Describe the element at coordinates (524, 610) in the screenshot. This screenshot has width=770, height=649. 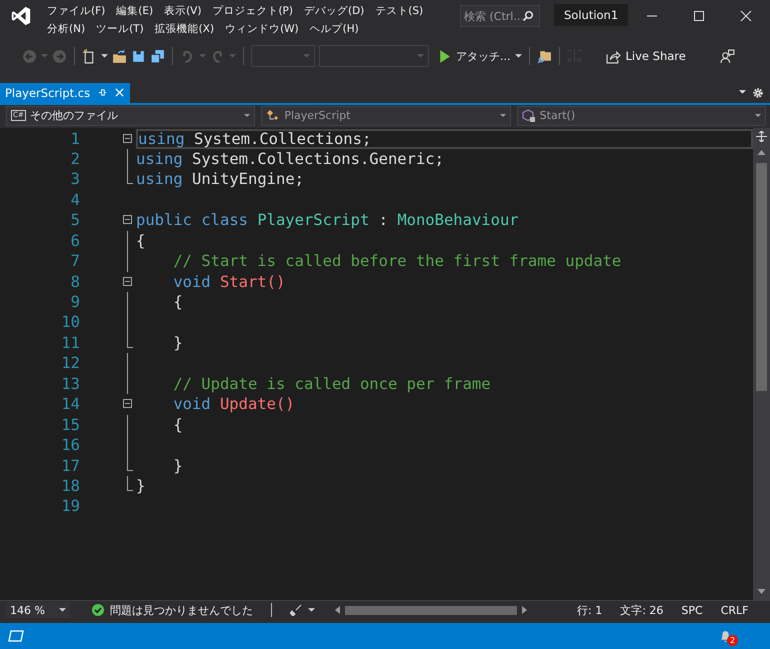
I see `scroll-right-icon` at that location.